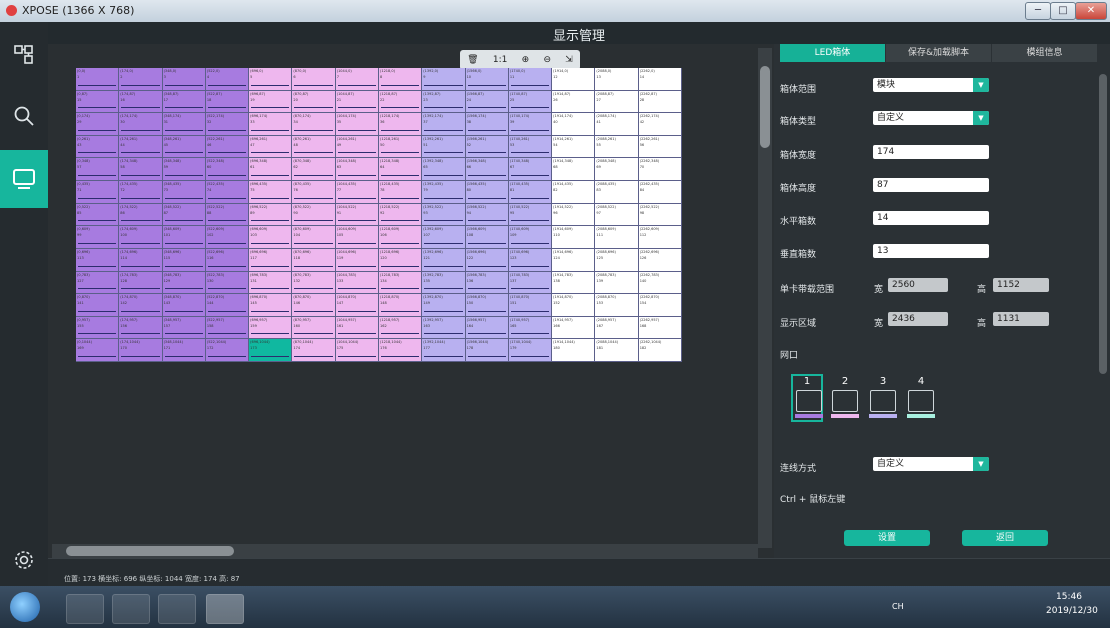 This screenshot has height=628, width=1110. Describe the element at coordinates (314, 305) in the screenshot. I see `cabinet-cell: (870,870) 146` at that location.